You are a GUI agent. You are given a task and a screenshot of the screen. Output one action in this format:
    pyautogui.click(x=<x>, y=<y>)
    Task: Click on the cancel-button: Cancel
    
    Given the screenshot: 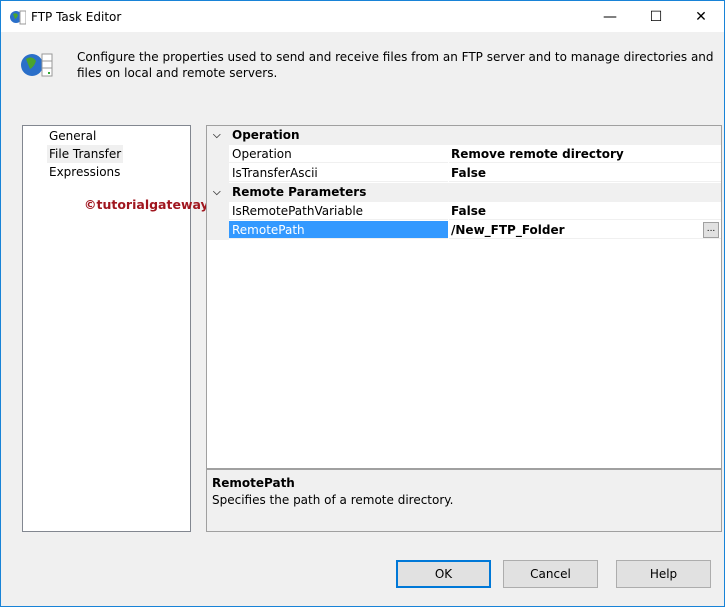 What is the action you would take?
    pyautogui.click(x=550, y=574)
    